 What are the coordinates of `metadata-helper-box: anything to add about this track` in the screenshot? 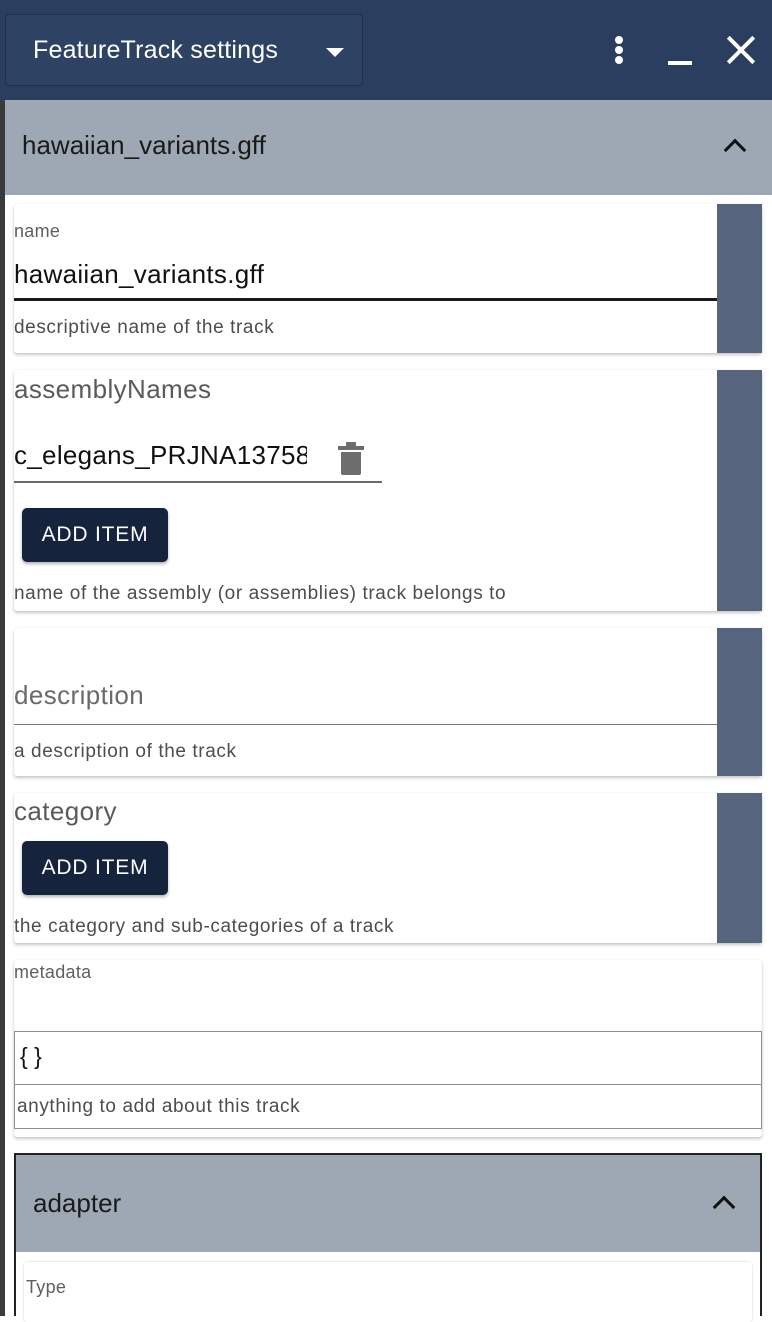 It's located at (388, 1106).